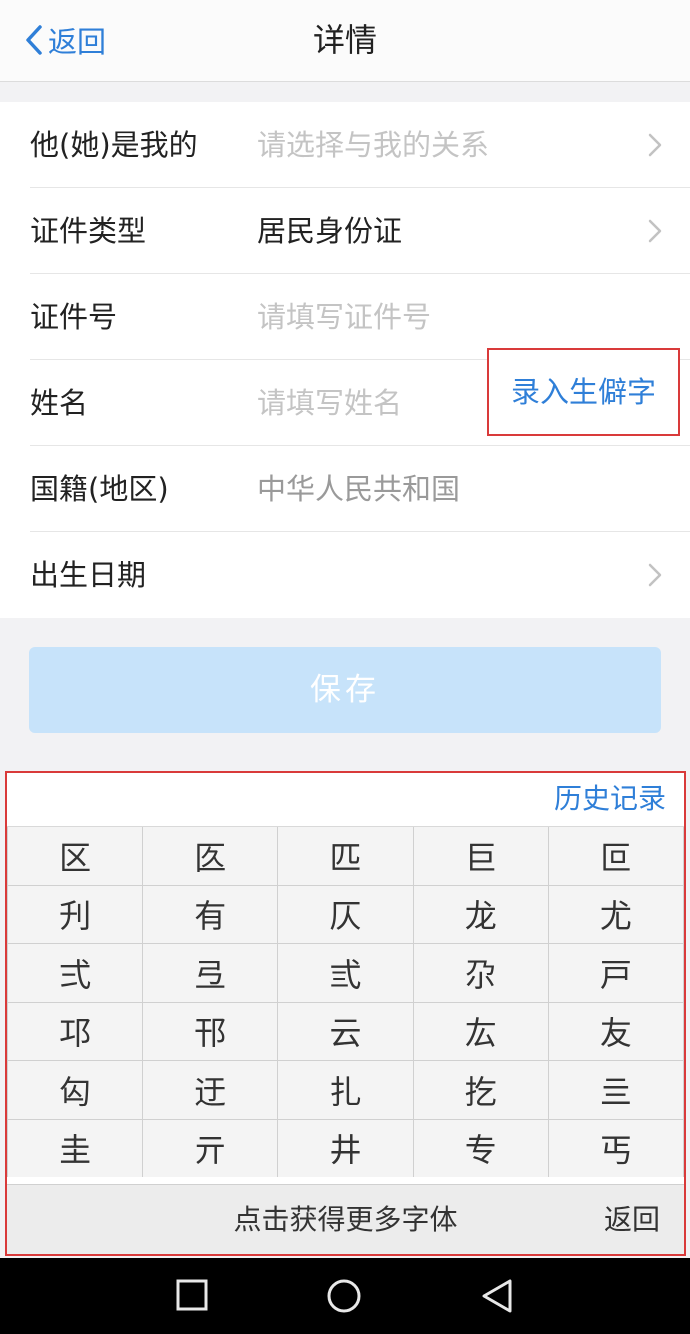 The width and height of the screenshot is (690, 1334). What do you see at coordinates (345, 914) in the screenshot?
I see `character-key: 仄` at bounding box center [345, 914].